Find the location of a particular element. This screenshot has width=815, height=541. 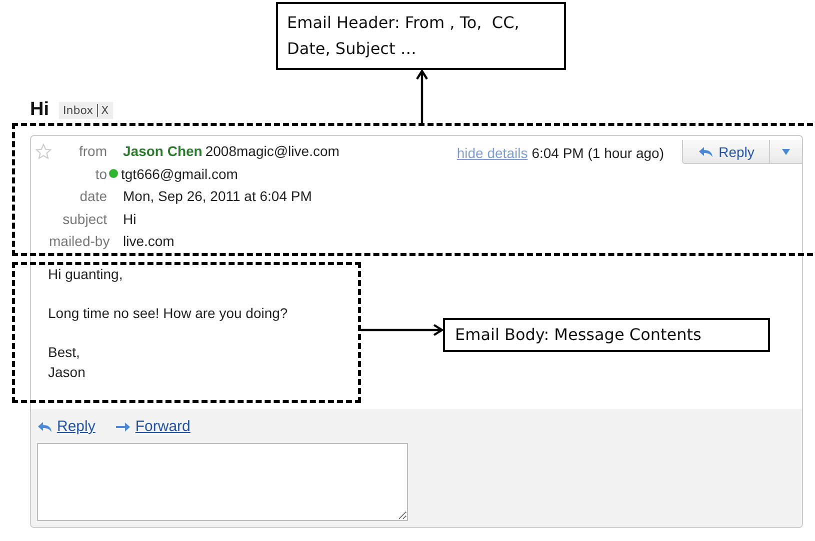

annotation-callout: Email Body: Message Contents is located at coordinates (606, 335).